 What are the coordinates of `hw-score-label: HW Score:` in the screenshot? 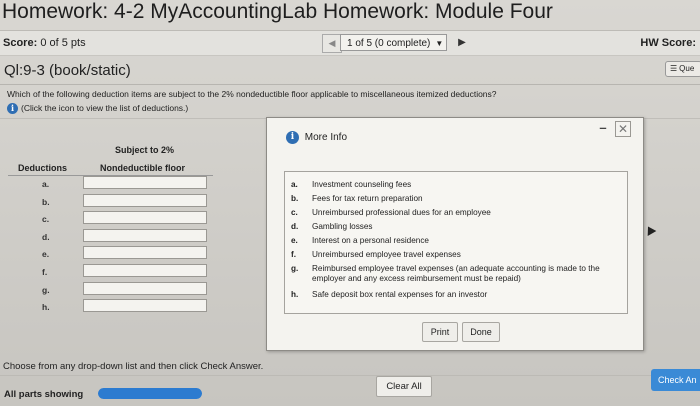 It's located at (668, 43).